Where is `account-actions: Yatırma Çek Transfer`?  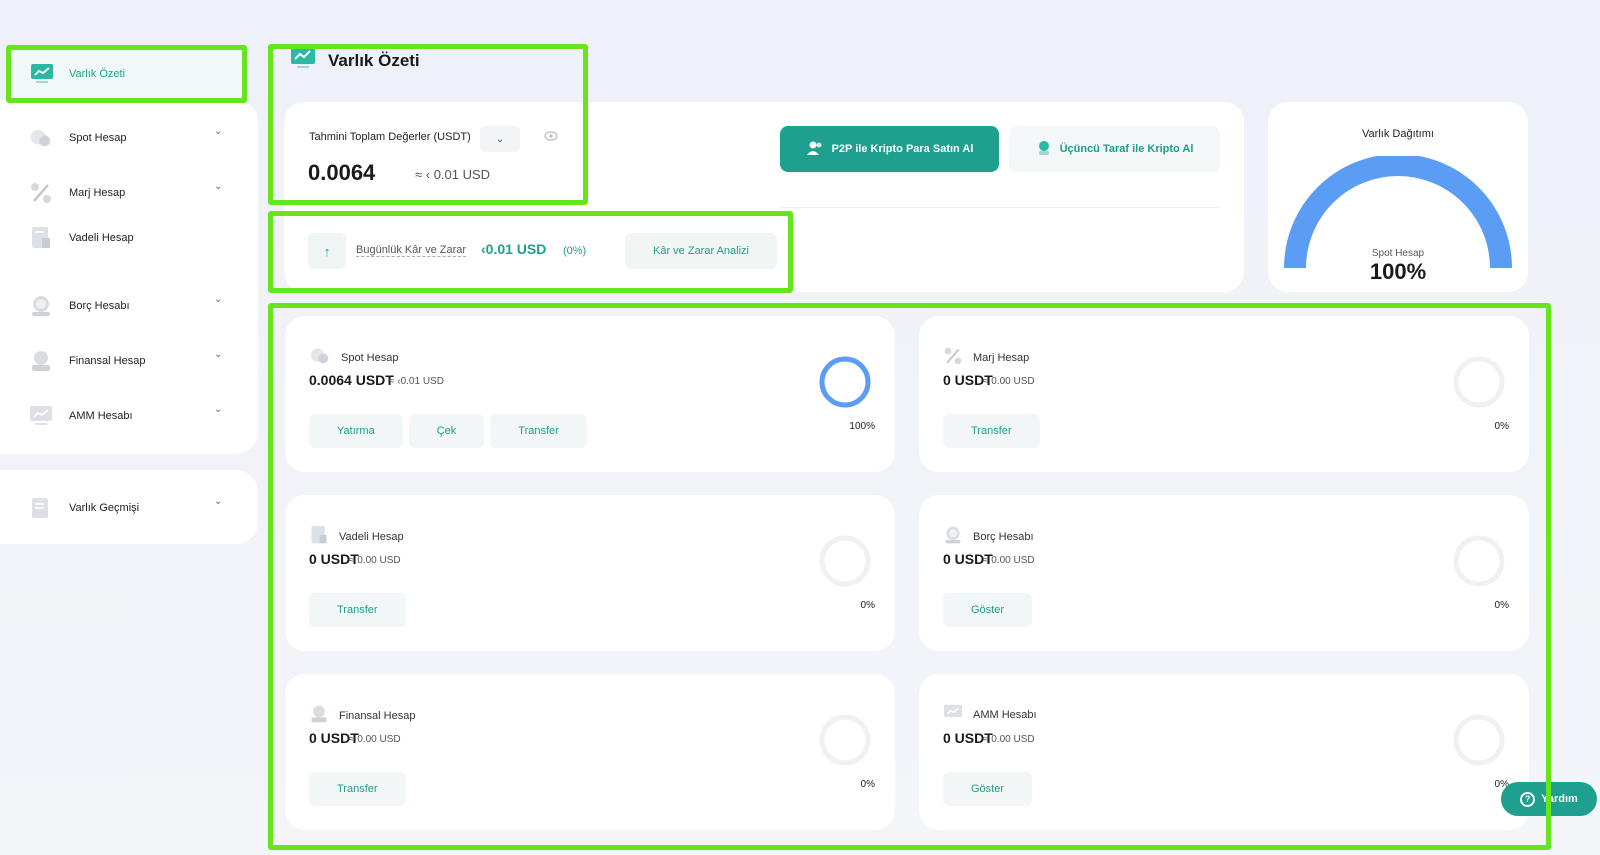 account-actions: Yatırma Çek Transfer is located at coordinates (448, 431).